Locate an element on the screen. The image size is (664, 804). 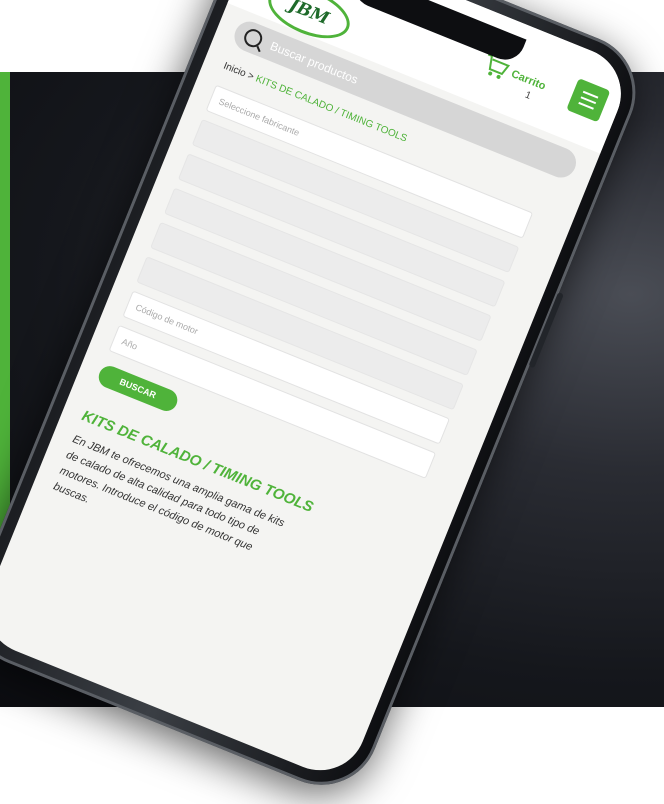
hamburger-menu-button is located at coordinates (588, 100).